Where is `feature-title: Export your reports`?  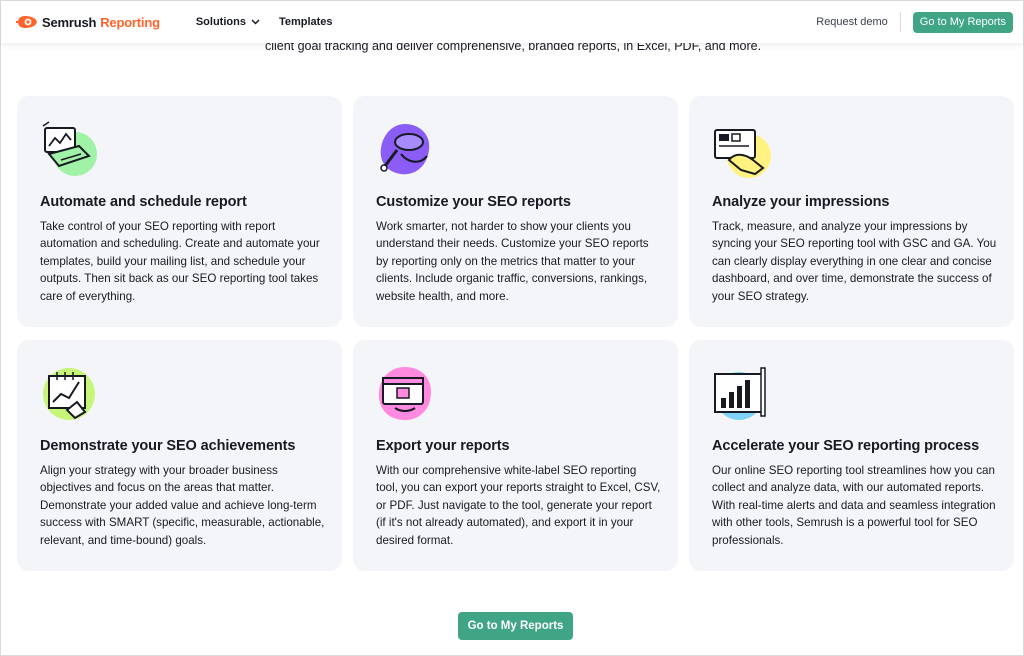
feature-title: Export your reports is located at coordinates (443, 446).